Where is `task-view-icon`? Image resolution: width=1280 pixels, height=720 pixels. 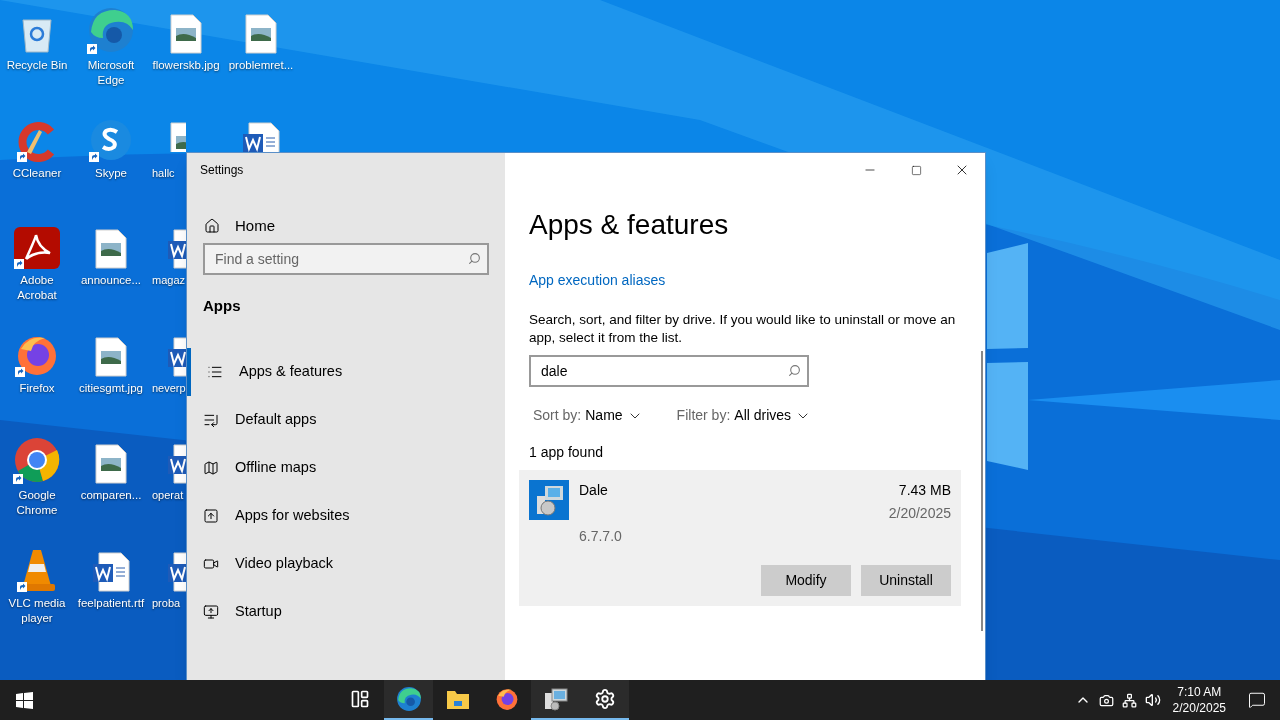
task-view-icon is located at coordinates (359, 699).